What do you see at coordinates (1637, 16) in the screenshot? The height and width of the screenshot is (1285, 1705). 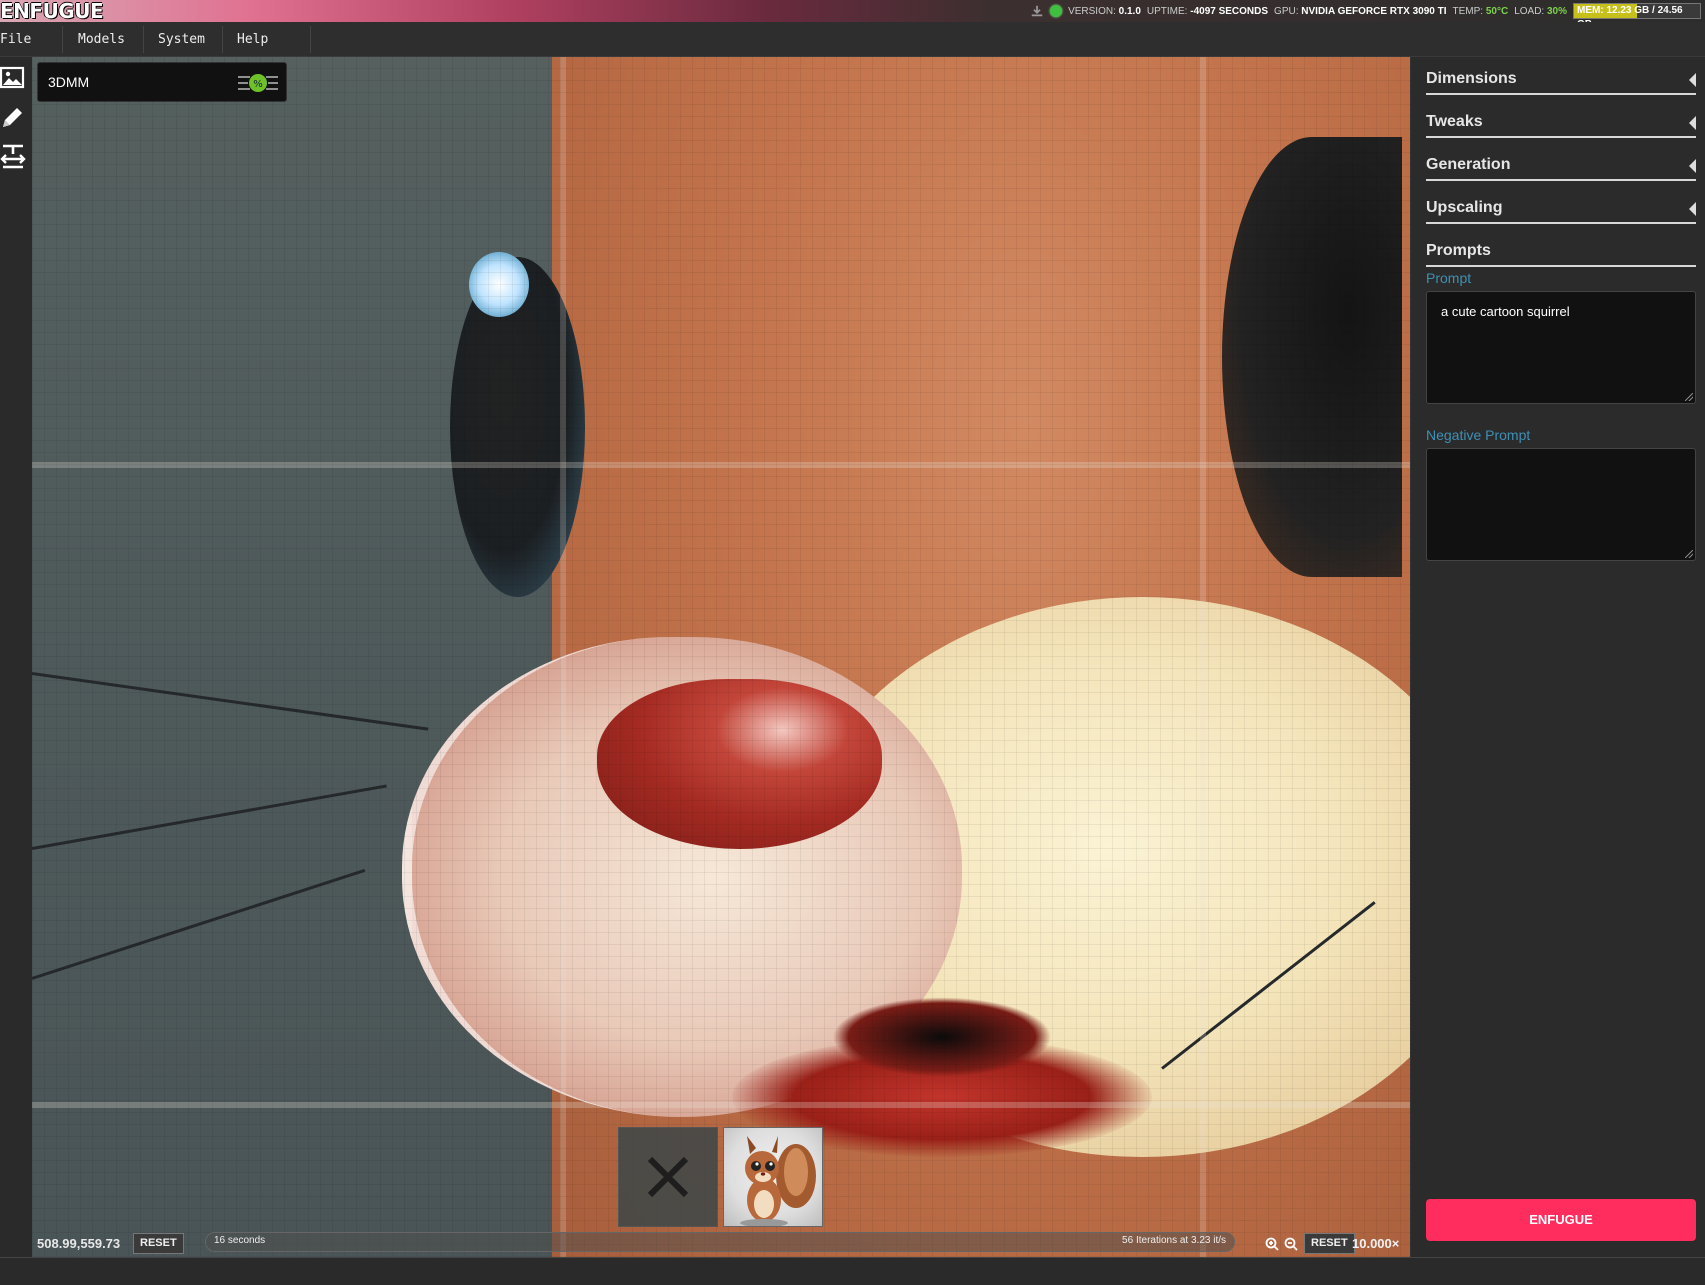 I see `memory-bar: MEM: 12.23 GB / 24.56 GB` at bounding box center [1637, 16].